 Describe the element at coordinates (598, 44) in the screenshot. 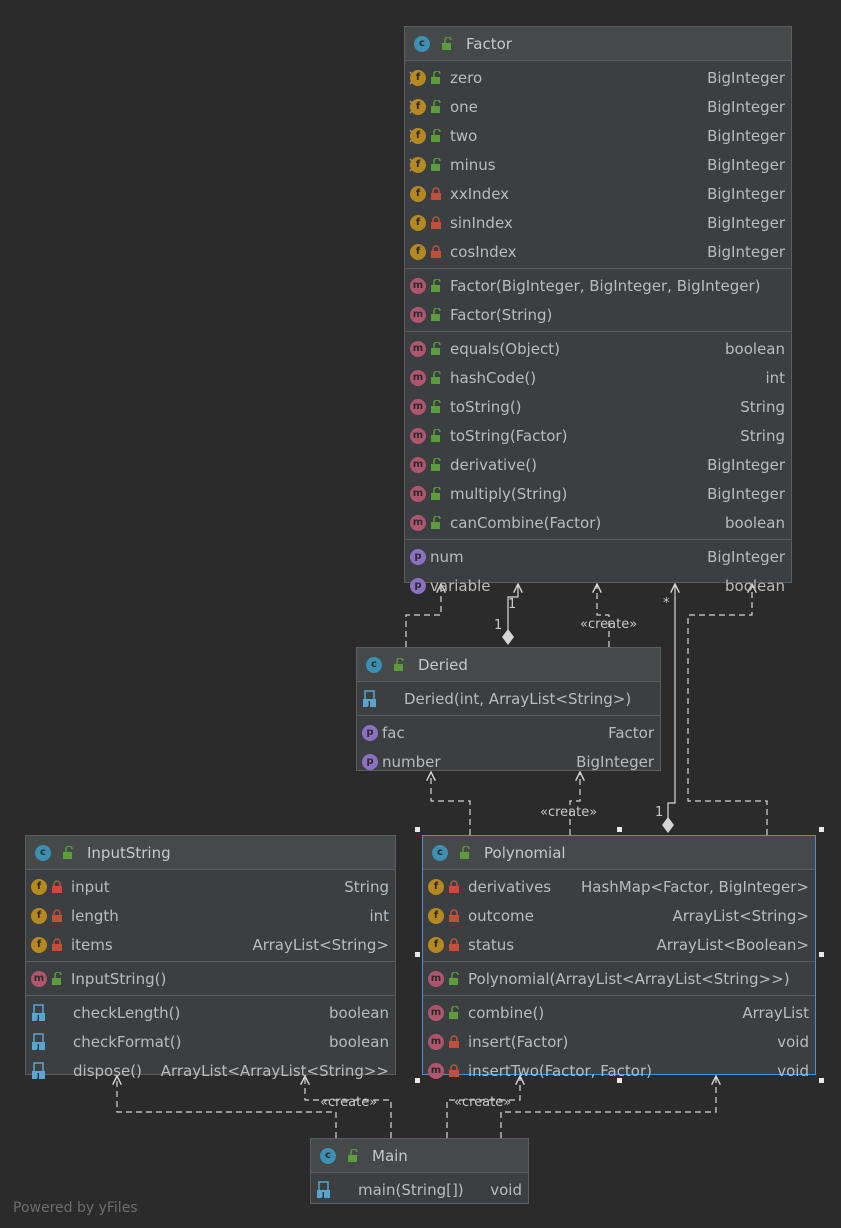

I see `class-header: c Factor` at that location.